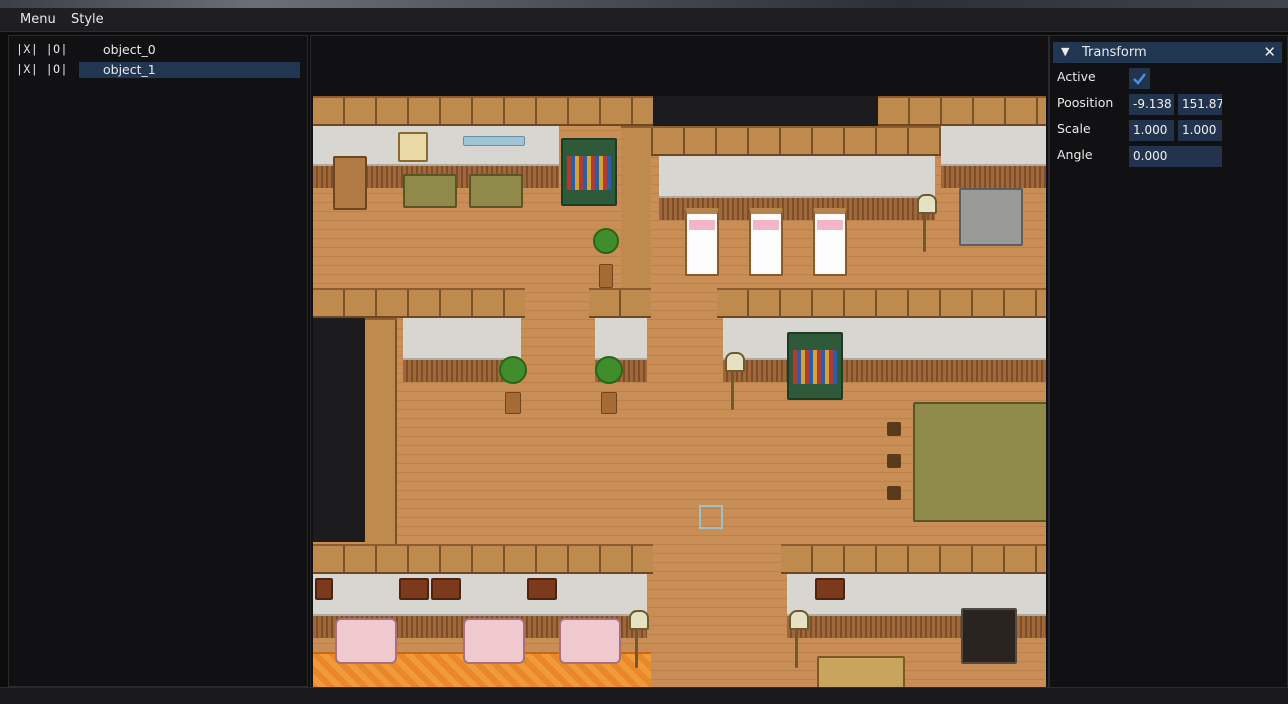 This screenshot has width=1288, height=704. Describe the element at coordinates (129, 49) in the screenshot. I see `object-name: object_0` at that location.